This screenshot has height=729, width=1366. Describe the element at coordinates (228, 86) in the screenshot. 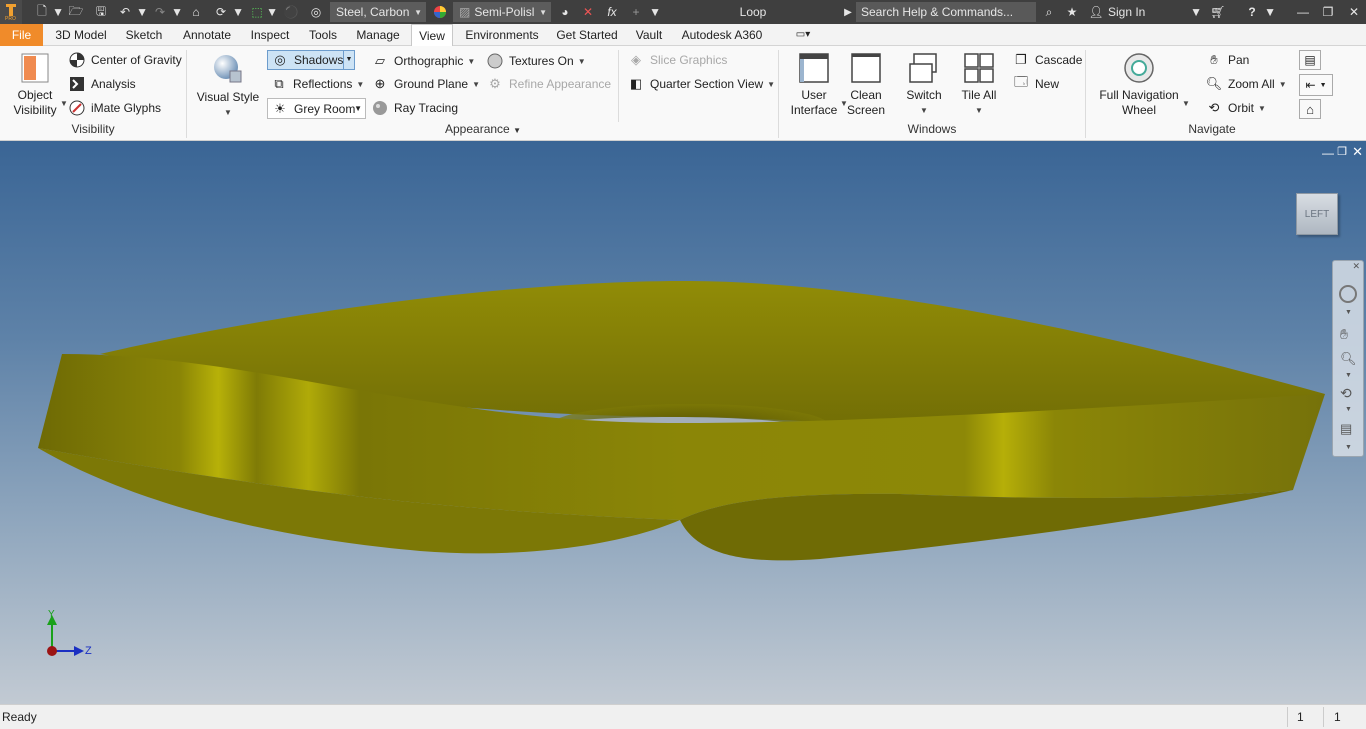

I see `visual-style-button: Visual Style ▼` at that location.